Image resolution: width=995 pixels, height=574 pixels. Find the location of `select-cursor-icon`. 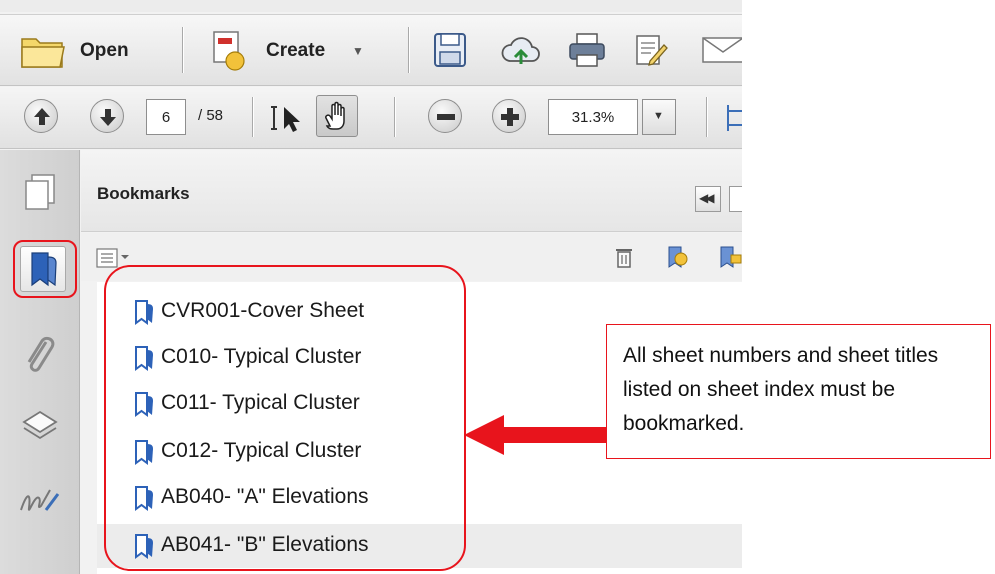

select-cursor-icon is located at coordinates (288, 118).